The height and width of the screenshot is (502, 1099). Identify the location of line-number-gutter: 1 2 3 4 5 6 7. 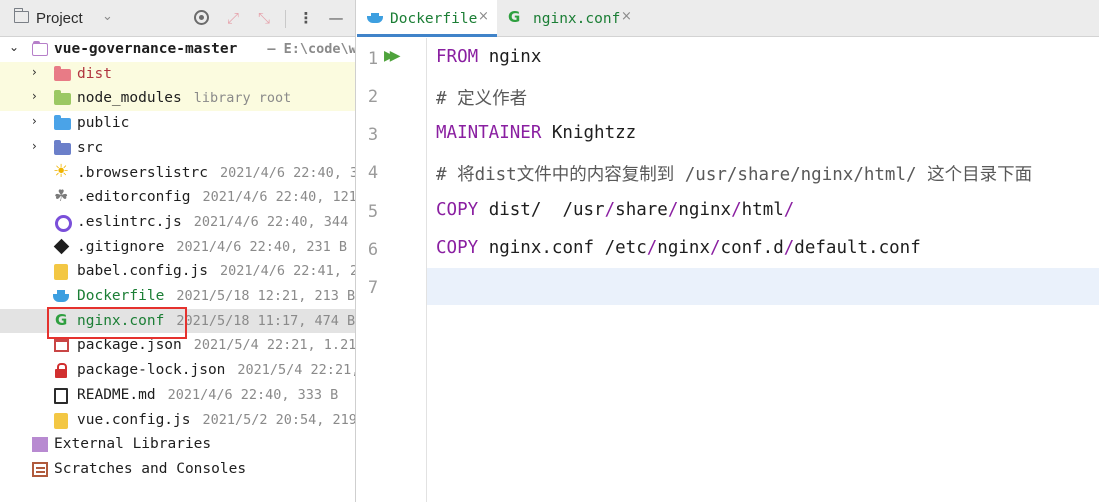
(392, 270).